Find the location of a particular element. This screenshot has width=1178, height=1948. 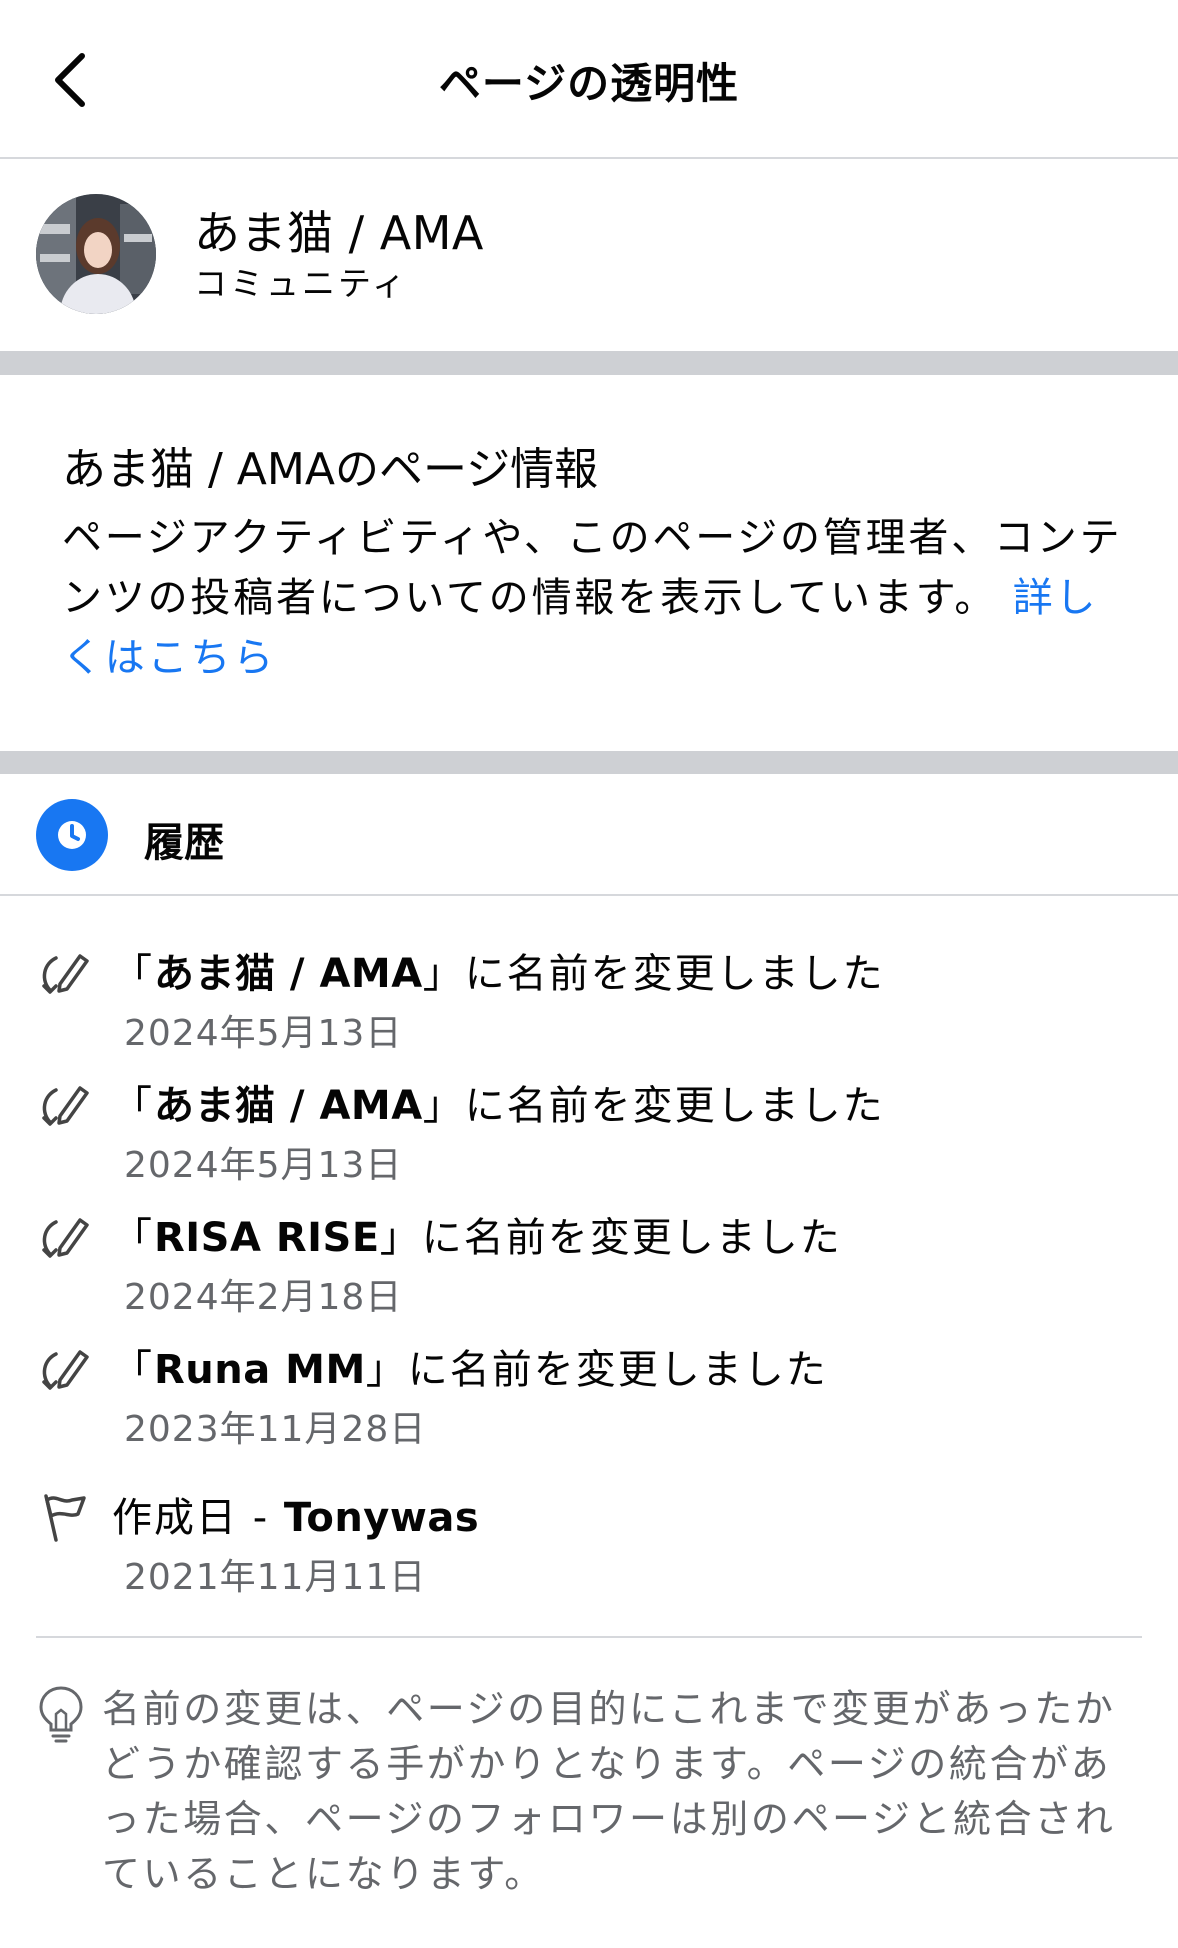

history-entry: 「RISA RISE」に名前を変更しました 2024年2月18日 is located at coordinates (589, 1270).